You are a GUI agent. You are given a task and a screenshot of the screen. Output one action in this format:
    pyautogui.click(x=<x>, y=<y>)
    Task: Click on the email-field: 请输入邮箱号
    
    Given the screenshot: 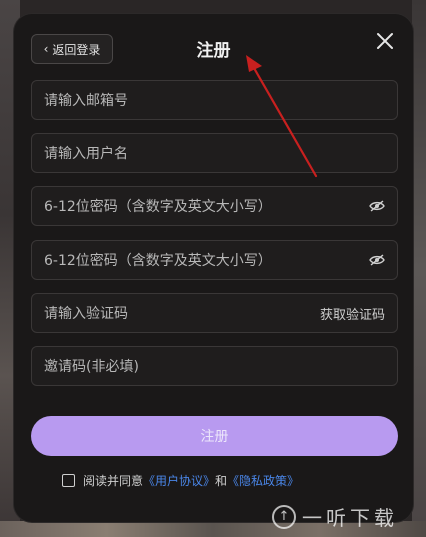 What is the action you would take?
    pyautogui.click(x=214, y=100)
    